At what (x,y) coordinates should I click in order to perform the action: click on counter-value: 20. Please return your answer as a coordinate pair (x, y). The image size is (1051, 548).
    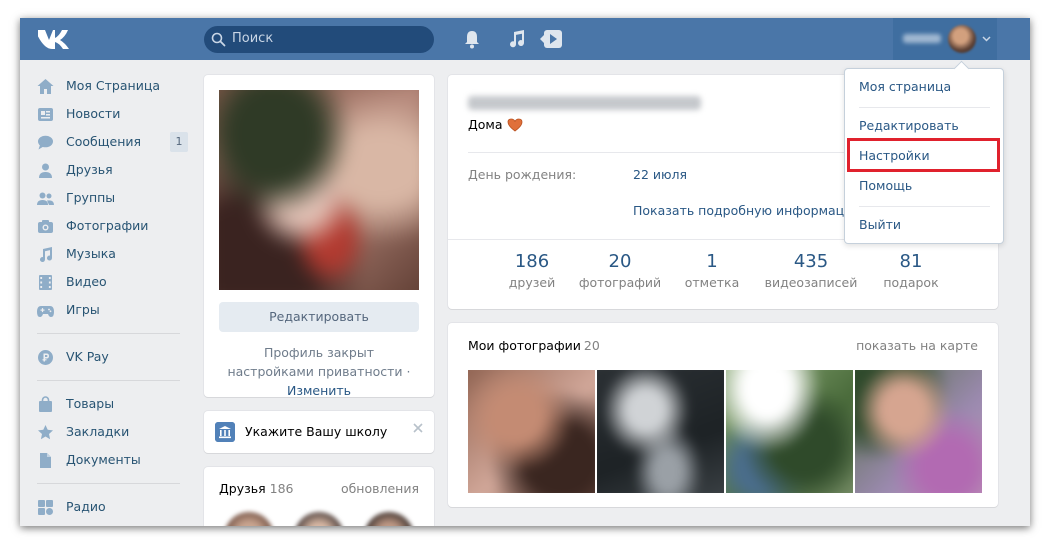
    Looking at the image, I should click on (620, 261).